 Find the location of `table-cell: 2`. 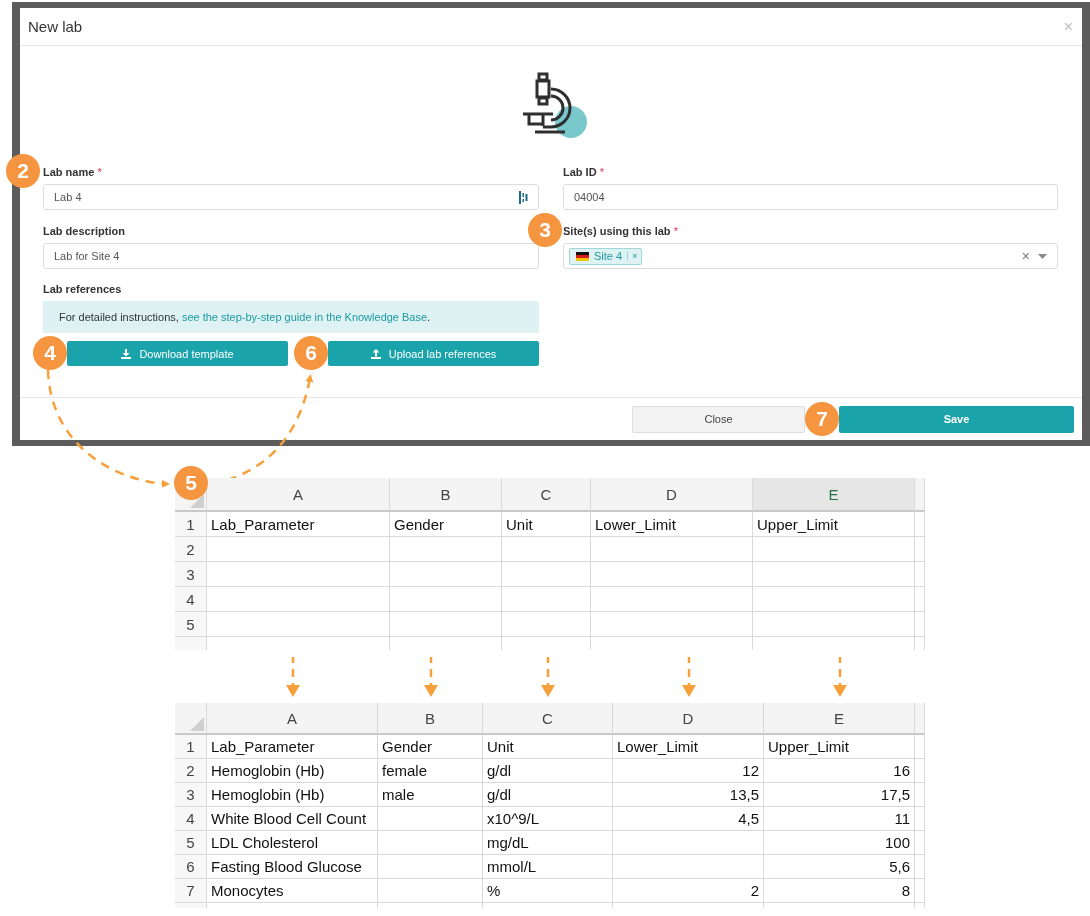

table-cell: 2 is located at coordinates (688, 891).